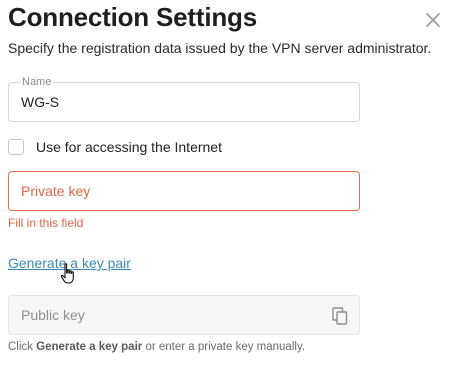  I want to click on helper-text-action: Generate a key pair, so click(89, 347).